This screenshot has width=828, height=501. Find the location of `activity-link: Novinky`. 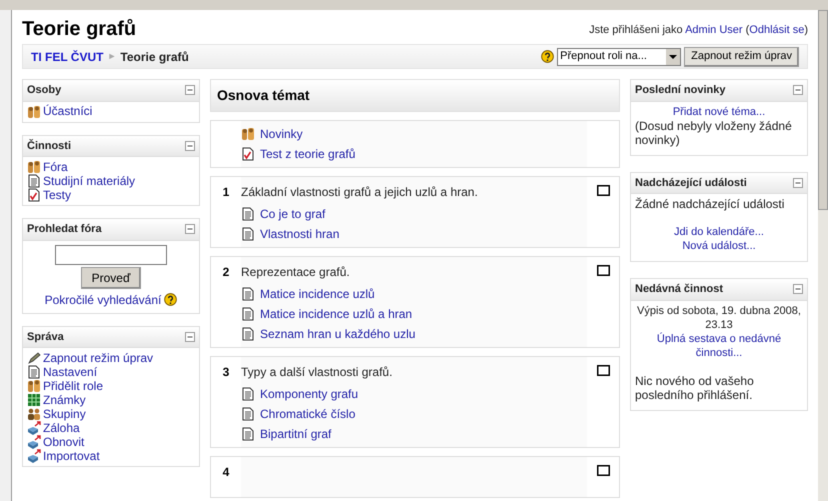

activity-link: Novinky is located at coordinates (414, 134).